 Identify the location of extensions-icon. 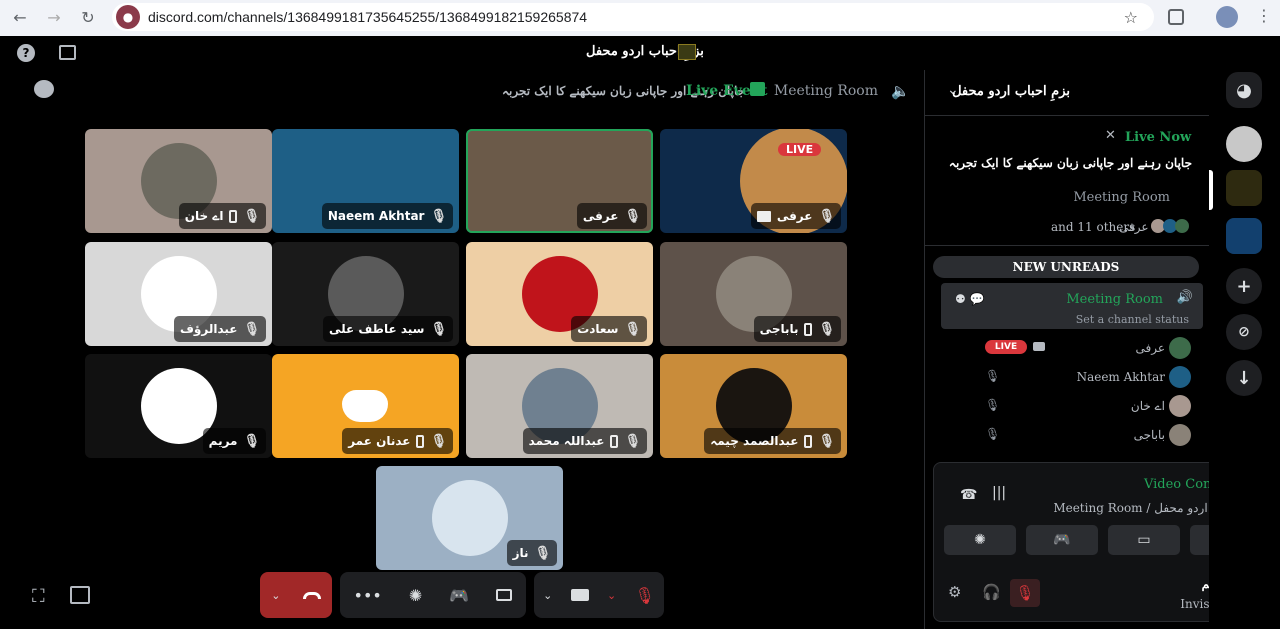
(1176, 17).